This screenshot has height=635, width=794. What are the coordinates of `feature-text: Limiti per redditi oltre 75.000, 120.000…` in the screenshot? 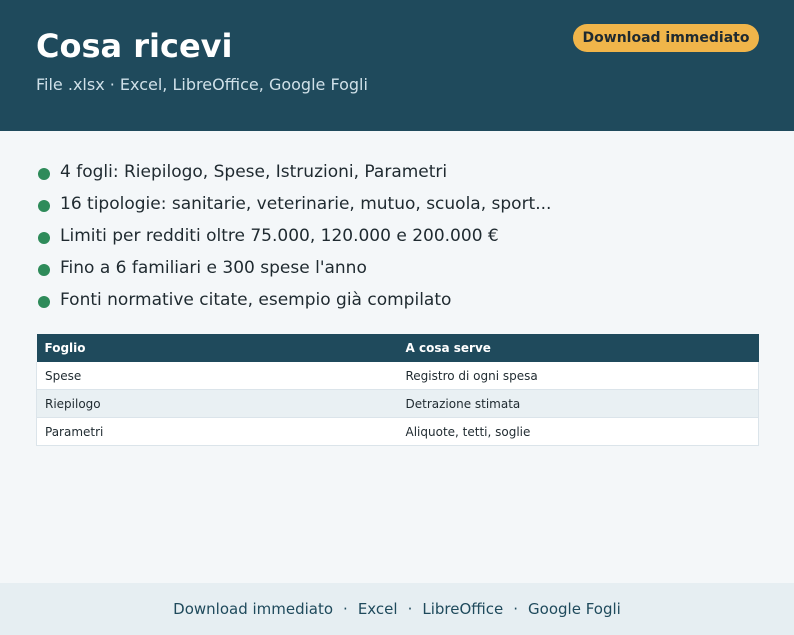 It's located at (279, 236).